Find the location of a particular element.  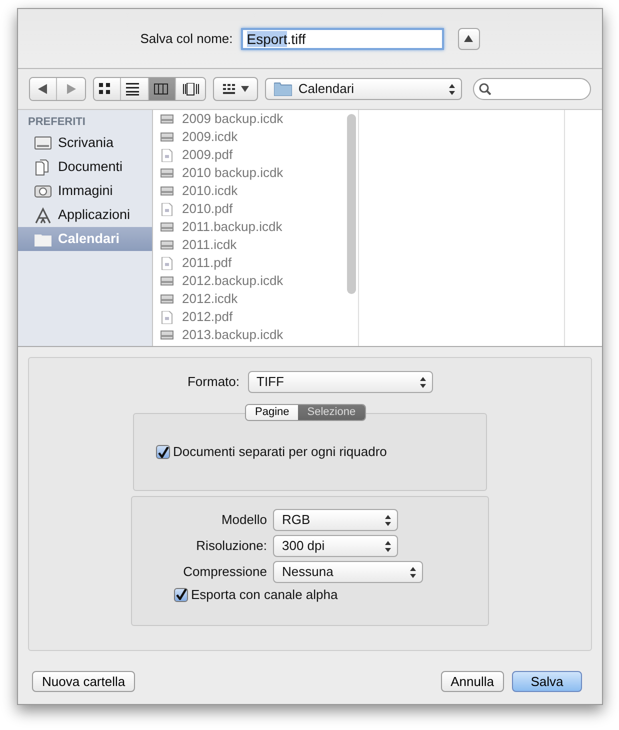

file-row: 2009.pdf is located at coordinates (249, 155).